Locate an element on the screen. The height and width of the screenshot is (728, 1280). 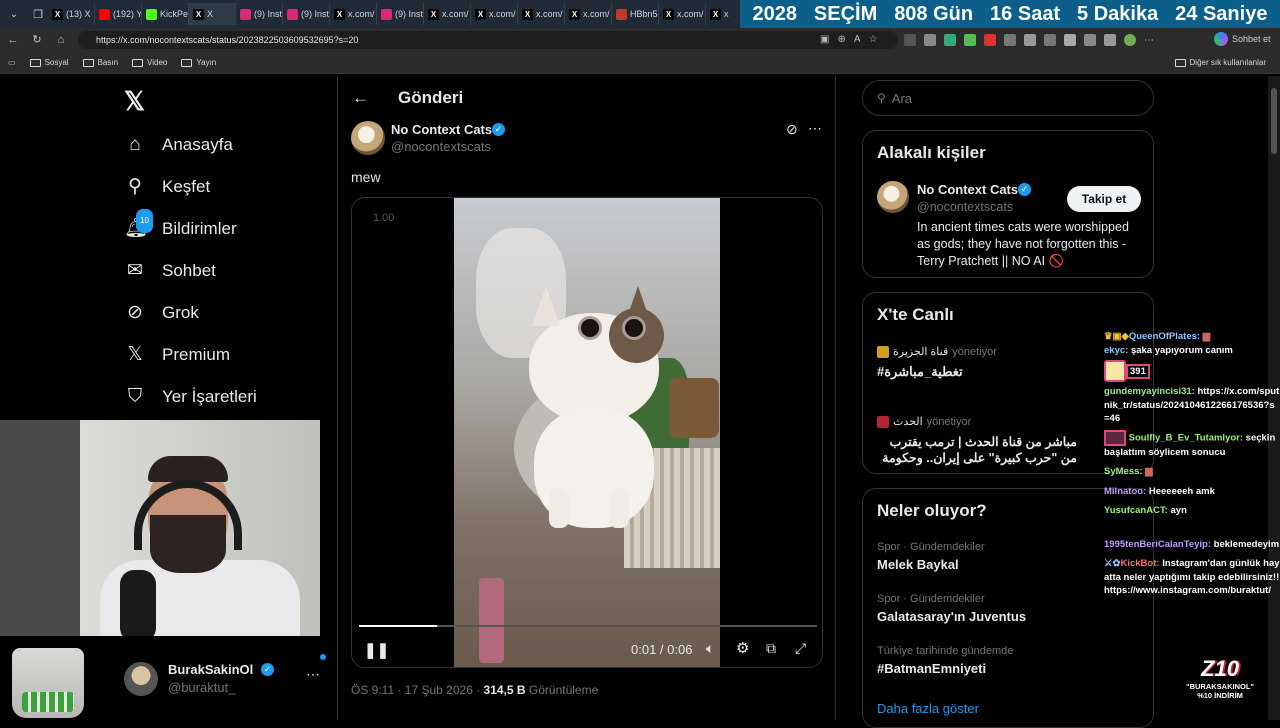
x-logo-icon: 𝕏 is located at coordinates (134, 101).